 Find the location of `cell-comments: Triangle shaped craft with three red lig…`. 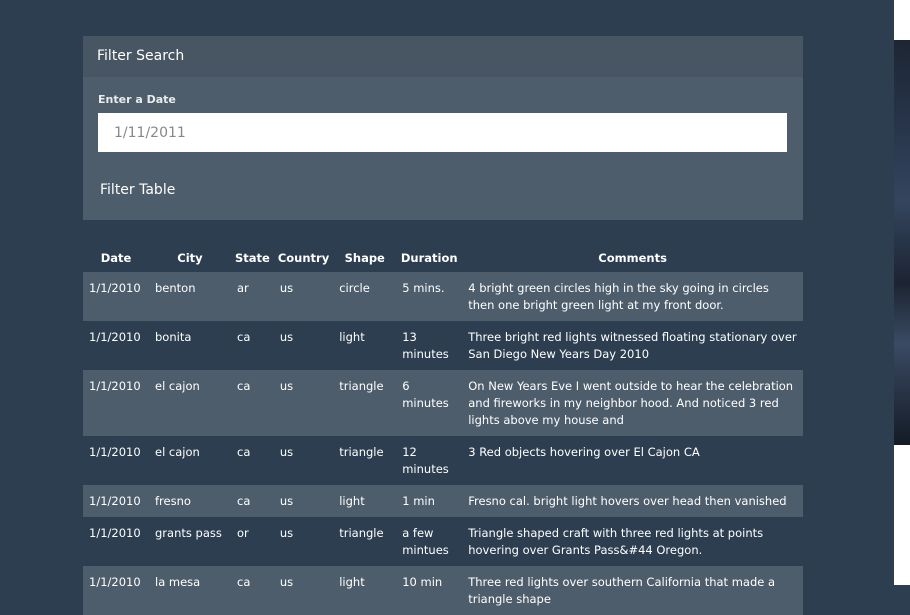

cell-comments: Triangle shaped craft with three red lig… is located at coordinates (616, 541).